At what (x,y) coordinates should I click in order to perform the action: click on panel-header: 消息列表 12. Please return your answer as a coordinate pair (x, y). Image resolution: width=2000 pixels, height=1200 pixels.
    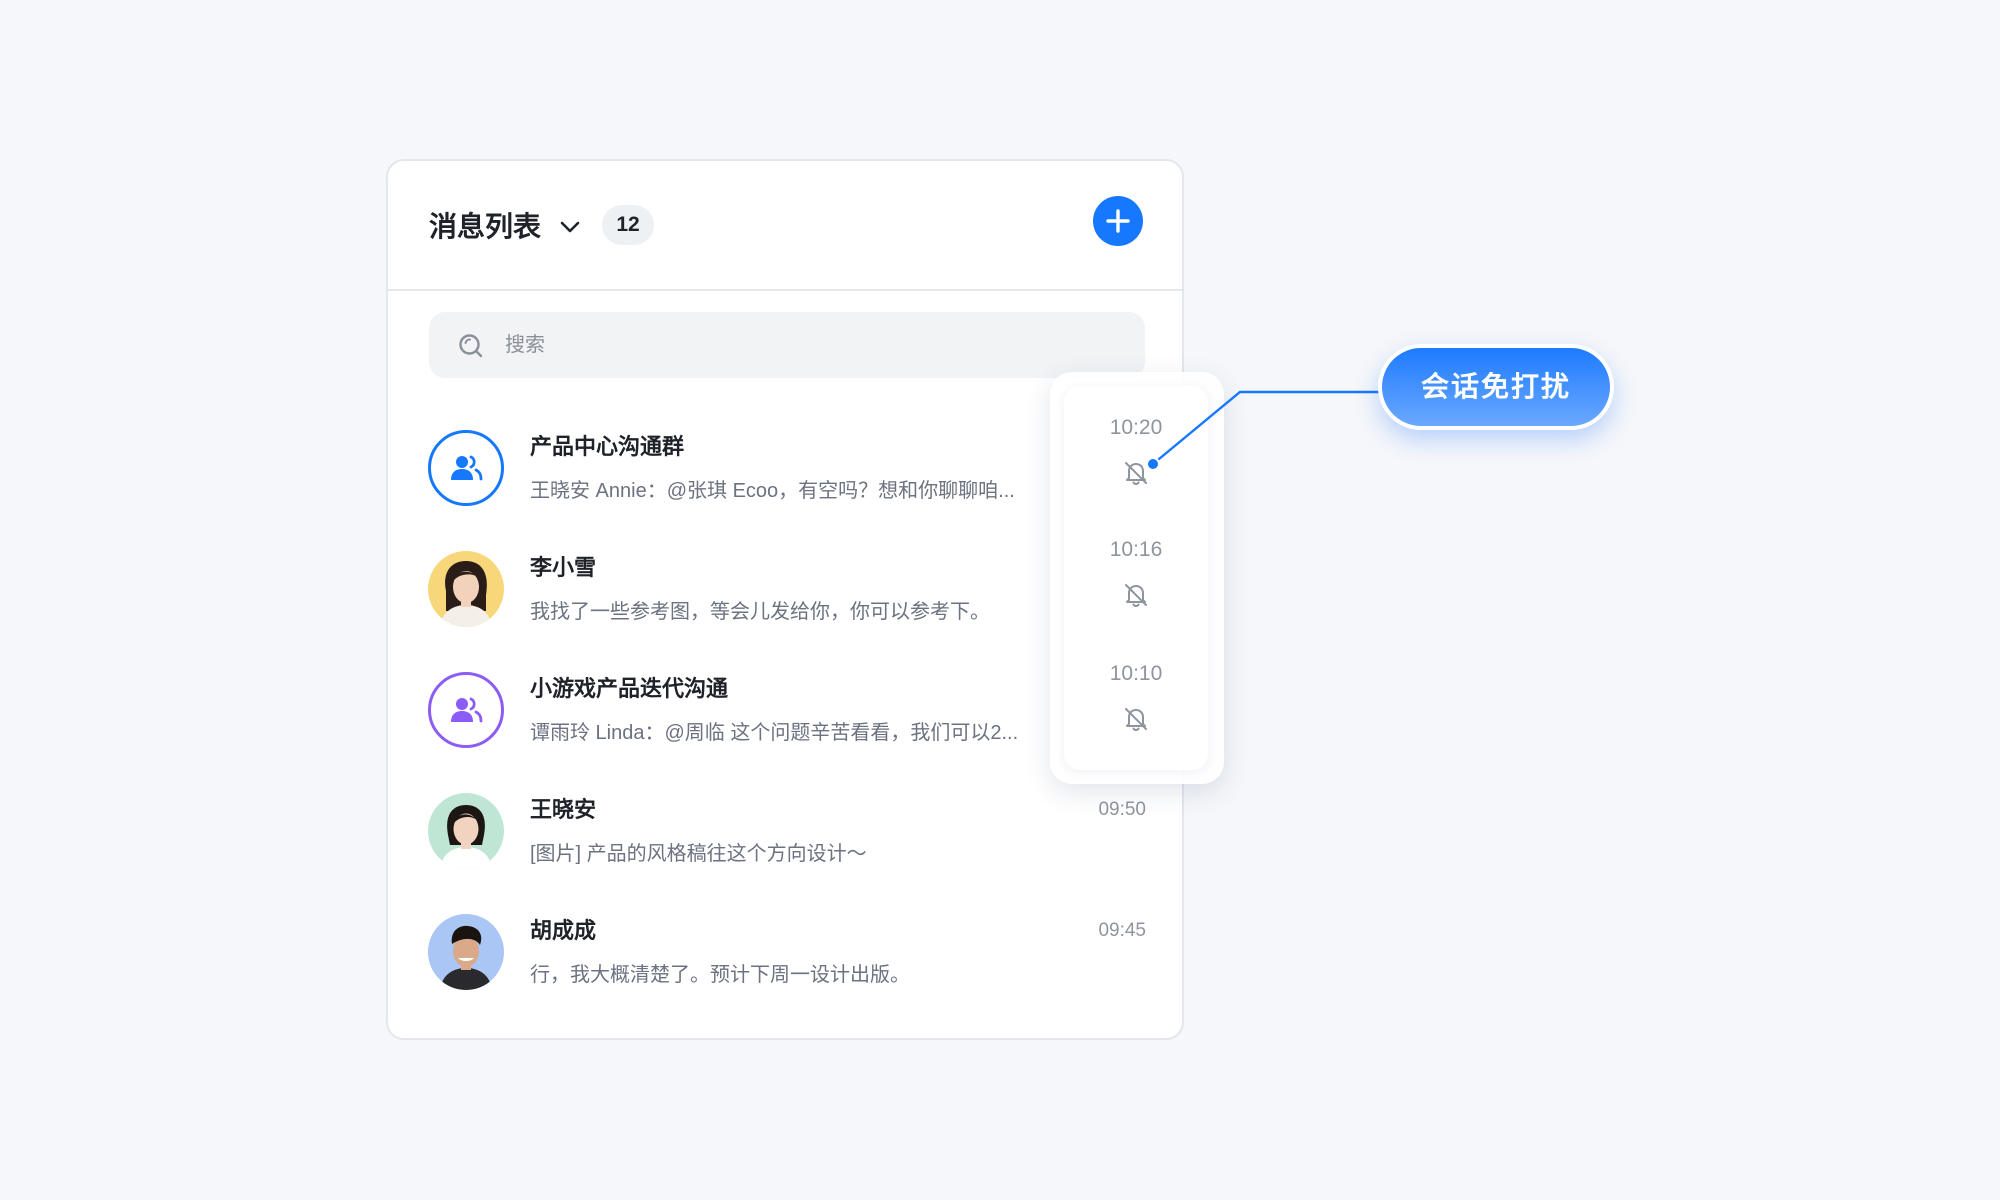
    Looking at the image, I should click on (785, 226).